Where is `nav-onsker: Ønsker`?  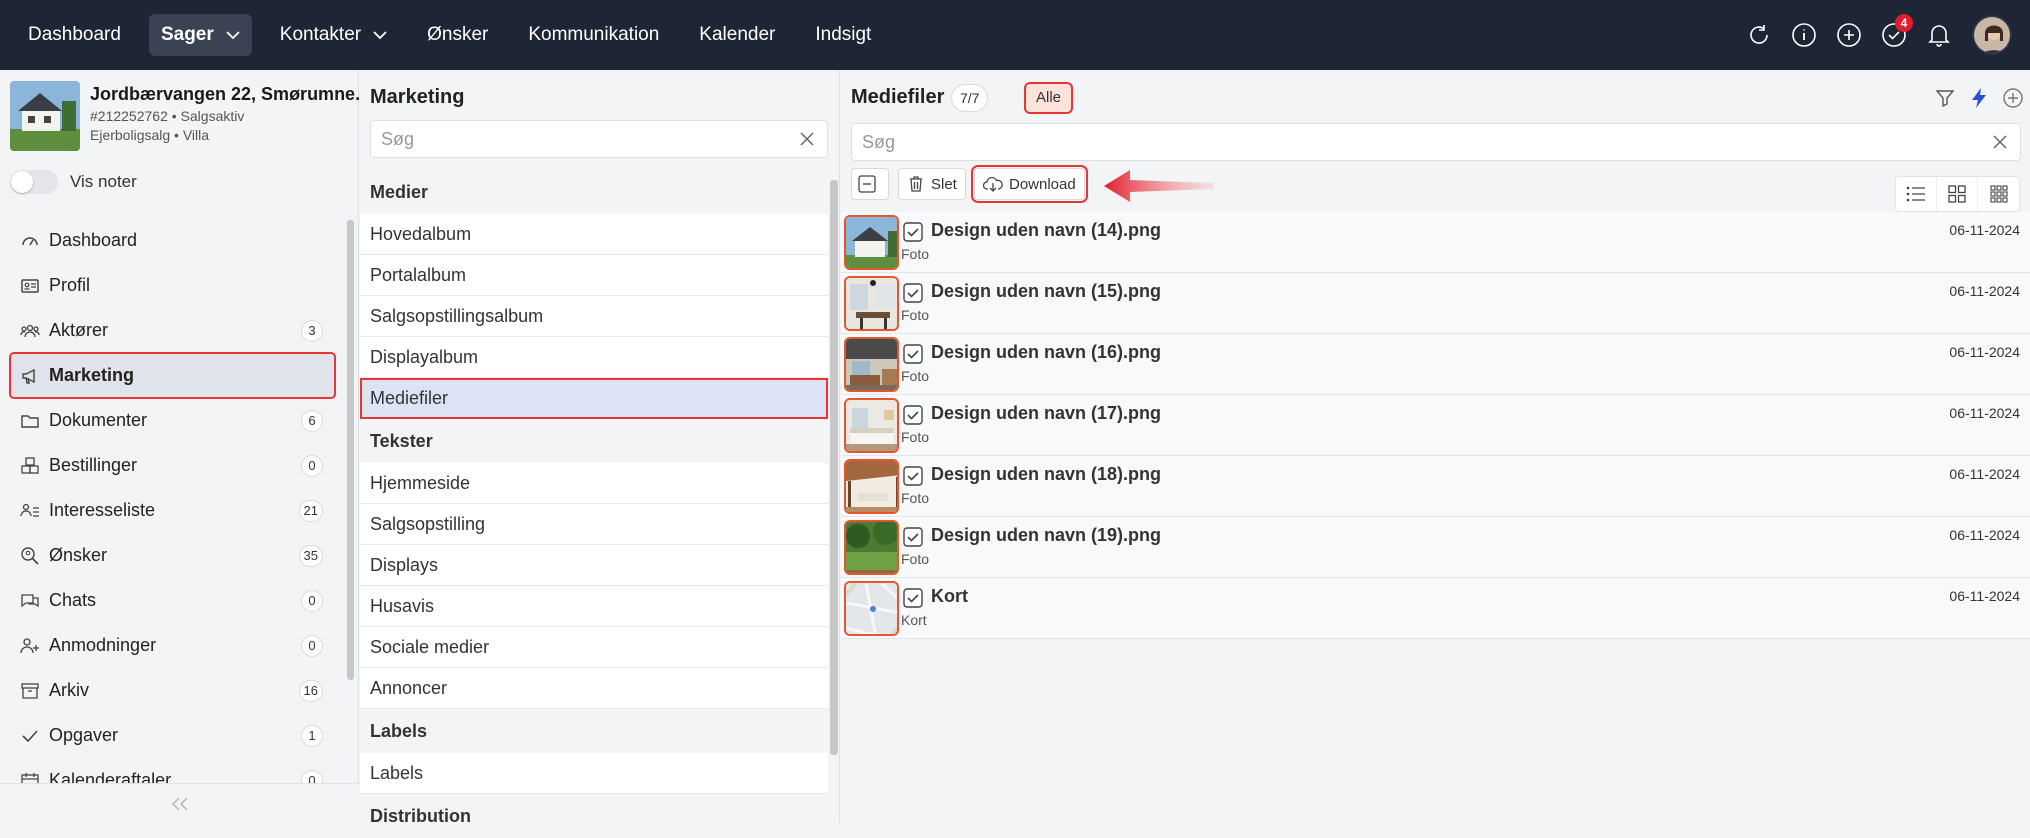
nav-onsker: Ønsker is located at coordinates (457, 35).